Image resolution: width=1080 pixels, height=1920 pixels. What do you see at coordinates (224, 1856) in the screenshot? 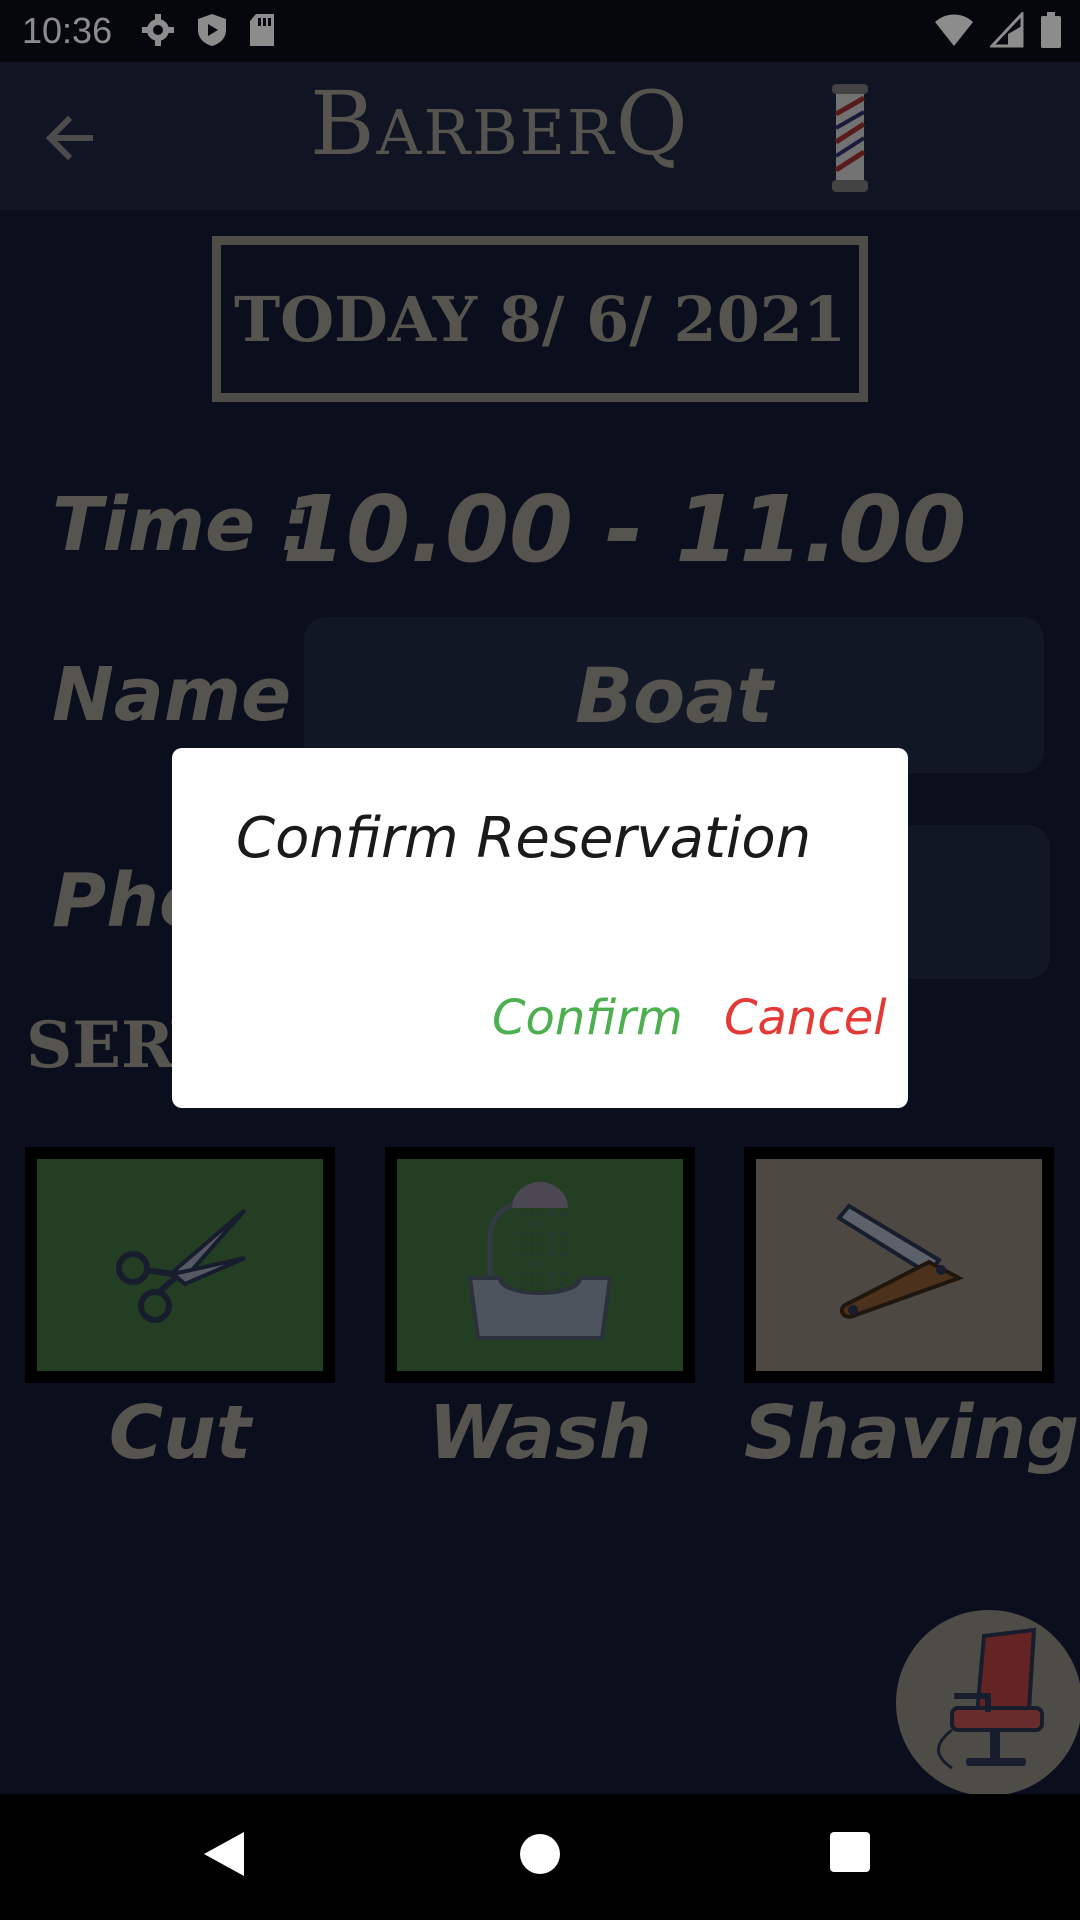
I see `nav-back-icon` at bounding box center [224, 1856].